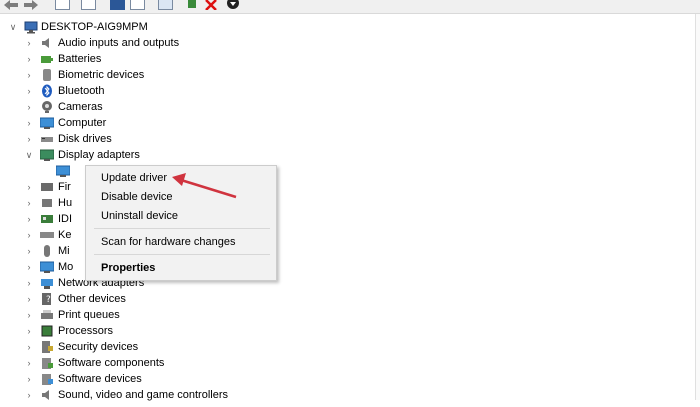 This screenshot has width=700, height=407. What do you see at coordinates (101, 75) in the screenshot?
I see `tree-item-label: Biometric devices` at bounding box center [101, 75].